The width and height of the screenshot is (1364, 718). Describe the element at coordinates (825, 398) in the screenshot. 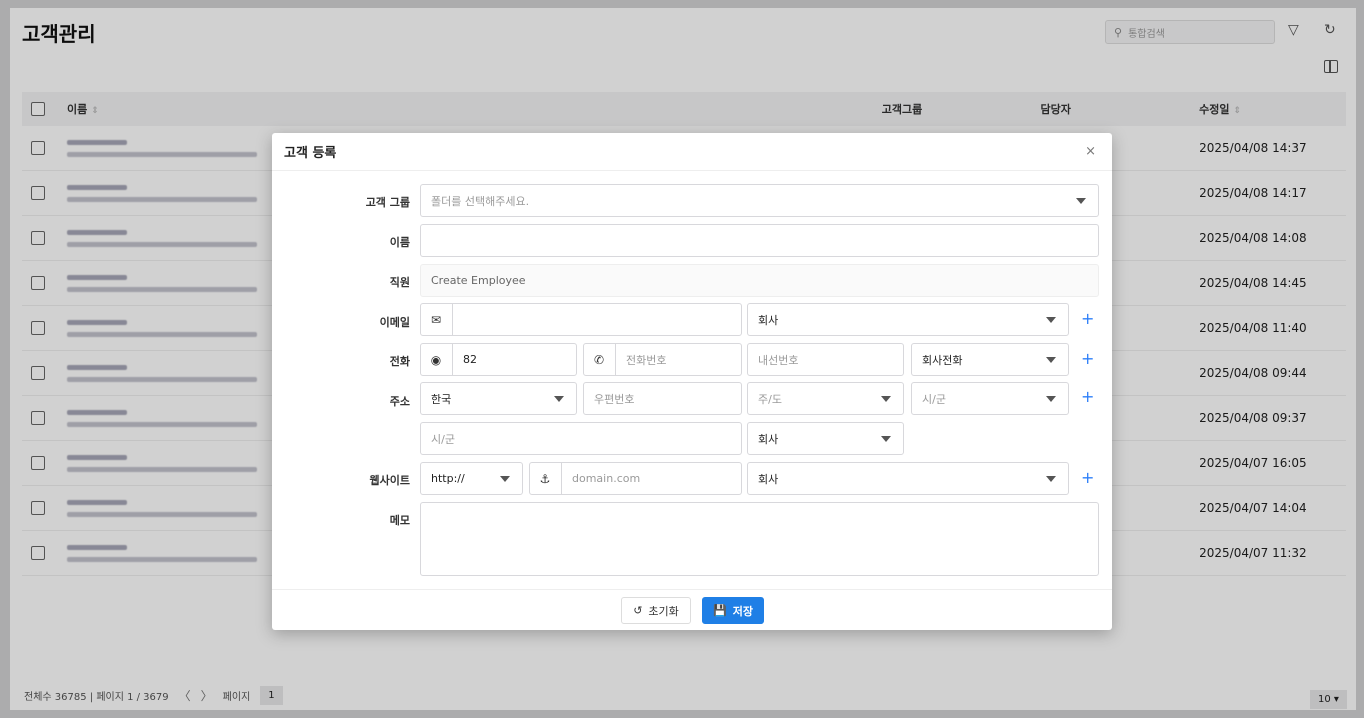

I see `state-select: 주/도` at that location.